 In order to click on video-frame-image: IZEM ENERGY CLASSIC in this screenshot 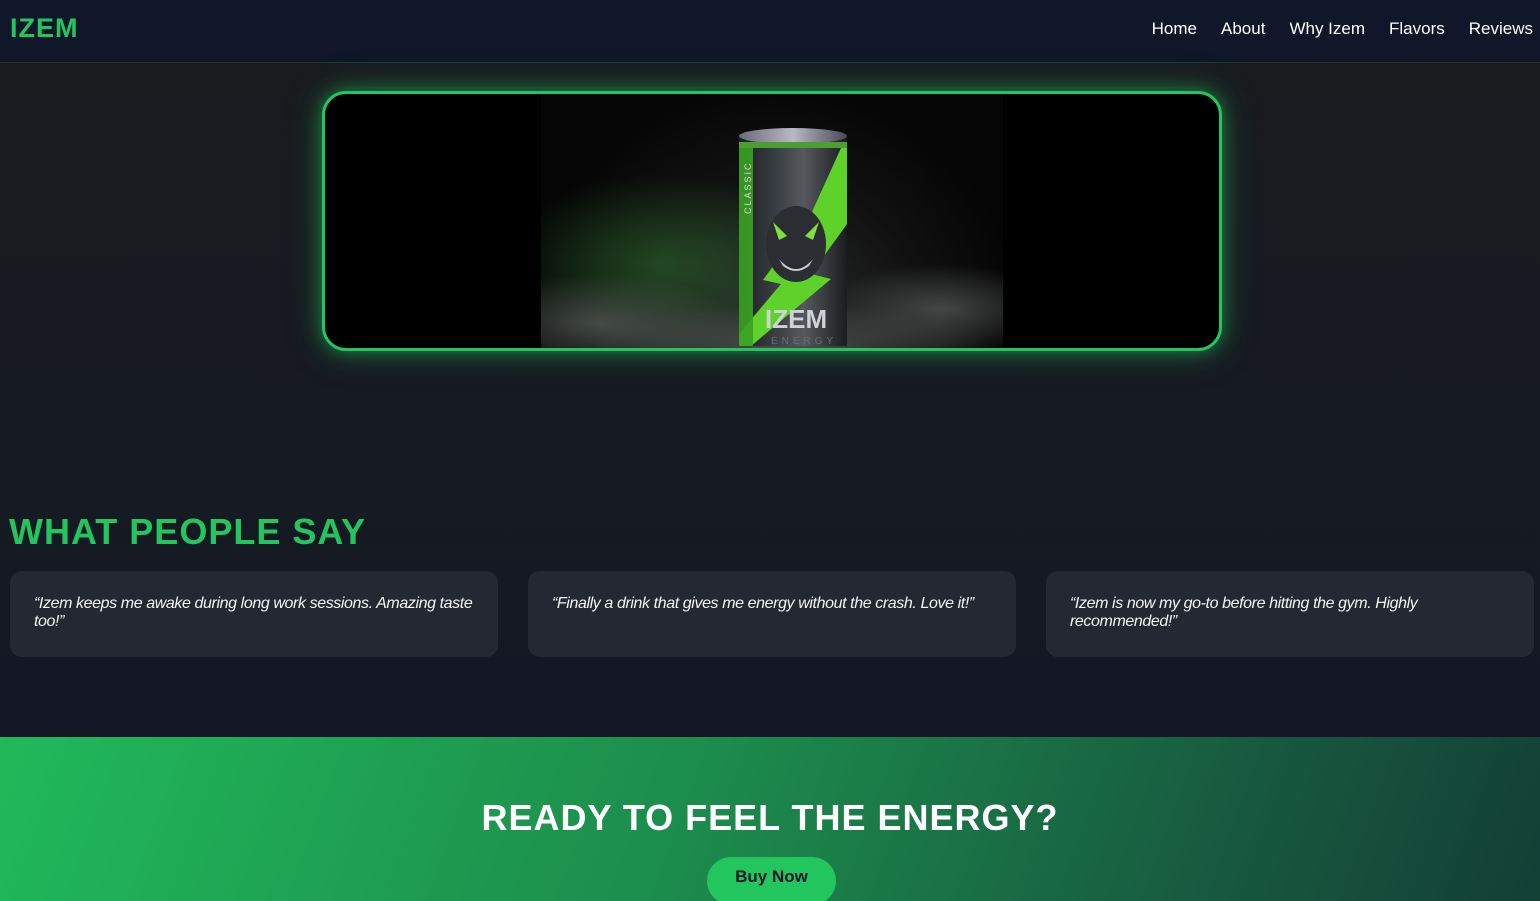, I will do `click(772, 221)`.